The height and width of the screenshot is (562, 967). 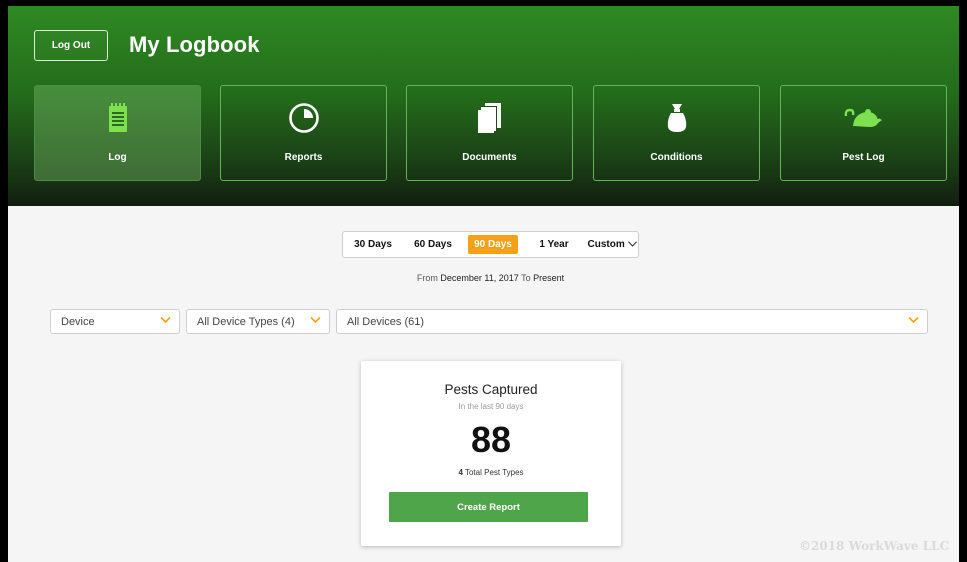 What do you see at coordinates (549, 278) in the screenshot?
I see `to-value: Present` at bounding box center [549, 278].